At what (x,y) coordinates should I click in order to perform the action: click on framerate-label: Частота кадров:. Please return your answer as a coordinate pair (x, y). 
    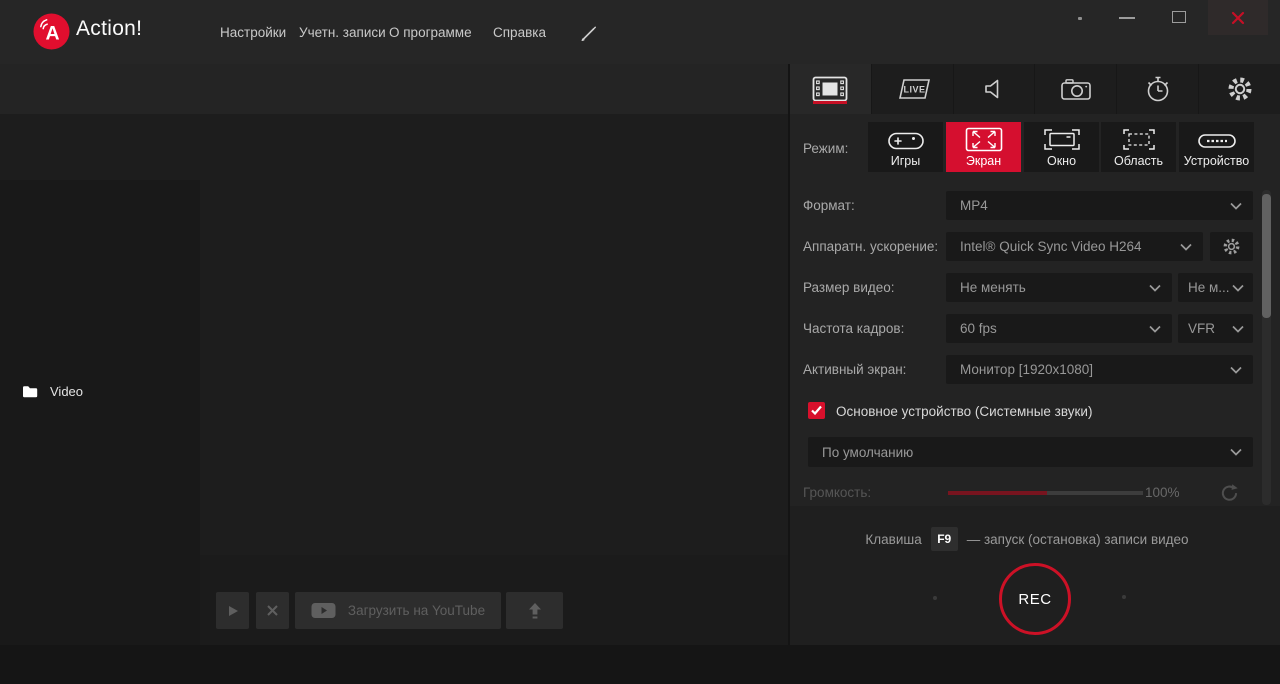
    Looking at the image, I should click on (854, 328).